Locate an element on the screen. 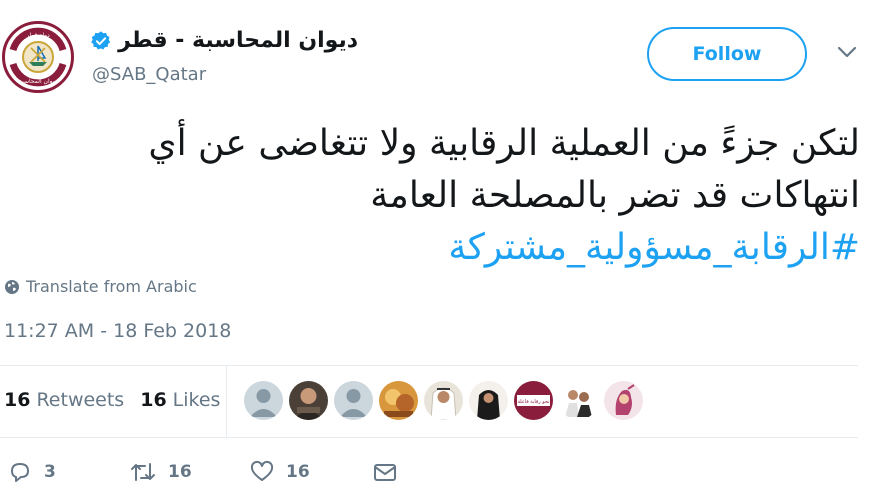  likes-stat: 16 Likes is located at coordinates (180, 400).